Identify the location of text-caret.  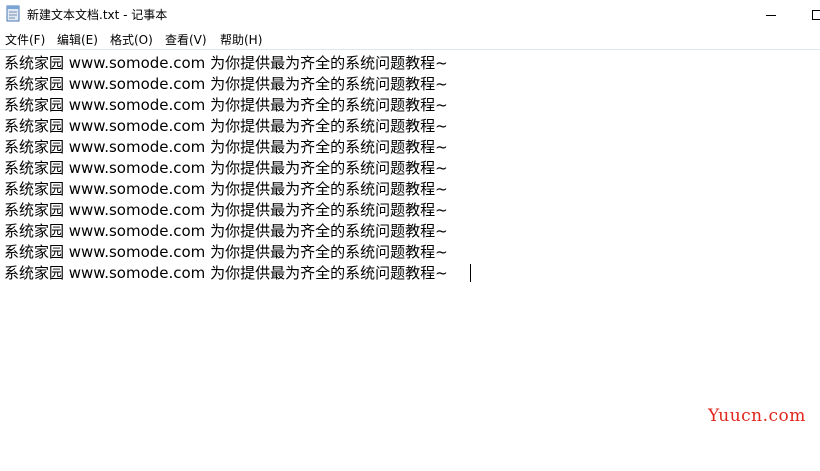
(470, 273).